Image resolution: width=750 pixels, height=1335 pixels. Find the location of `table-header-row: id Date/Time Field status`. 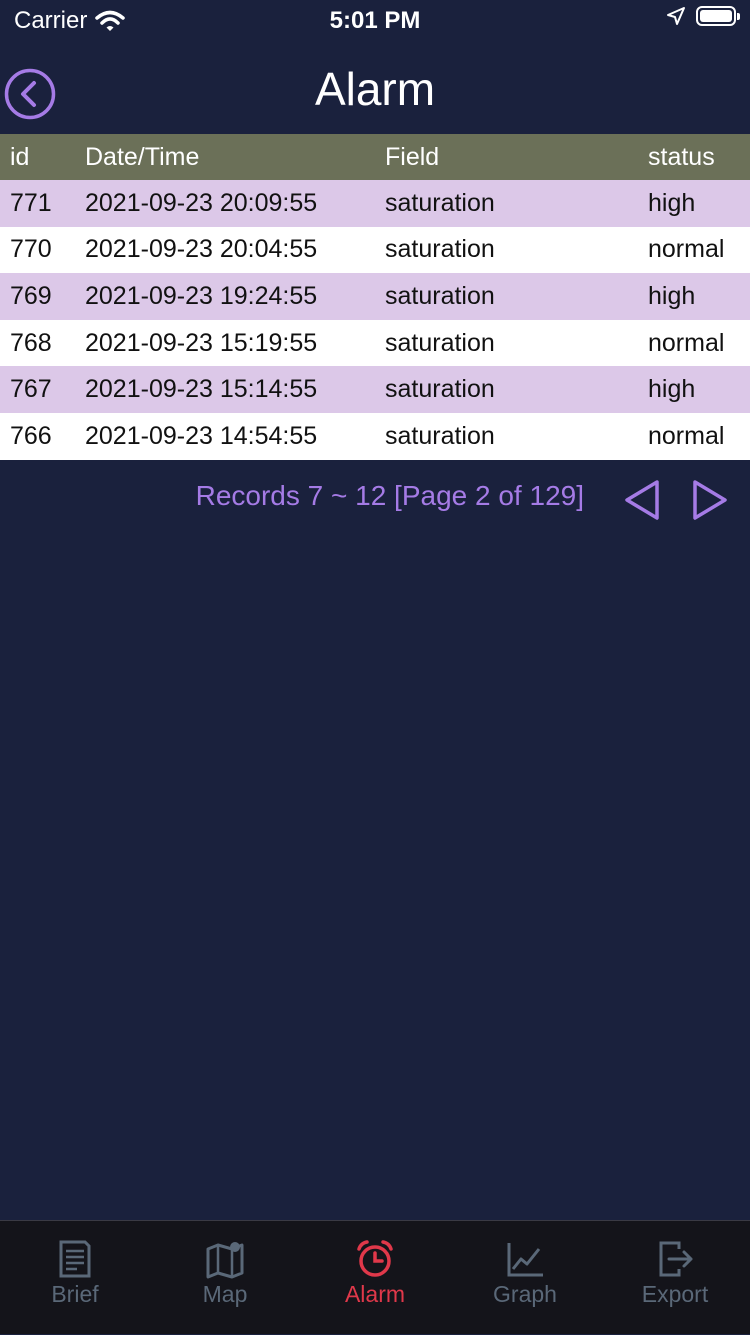

table-header-row: id Date/Time Field status is located at coordinates (375, 157).